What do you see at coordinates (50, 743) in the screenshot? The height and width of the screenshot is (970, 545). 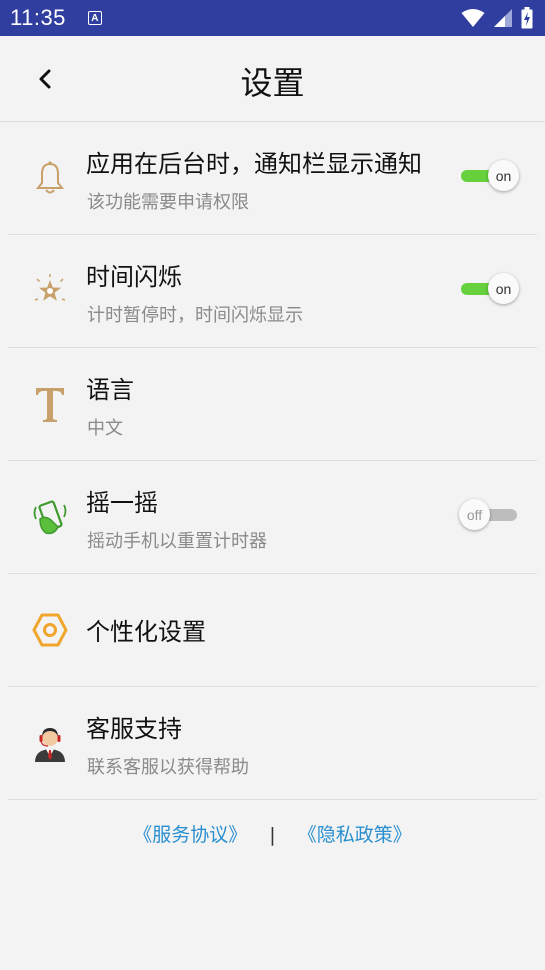 I see `customer-service-icon` at bounding box center [50, 743].